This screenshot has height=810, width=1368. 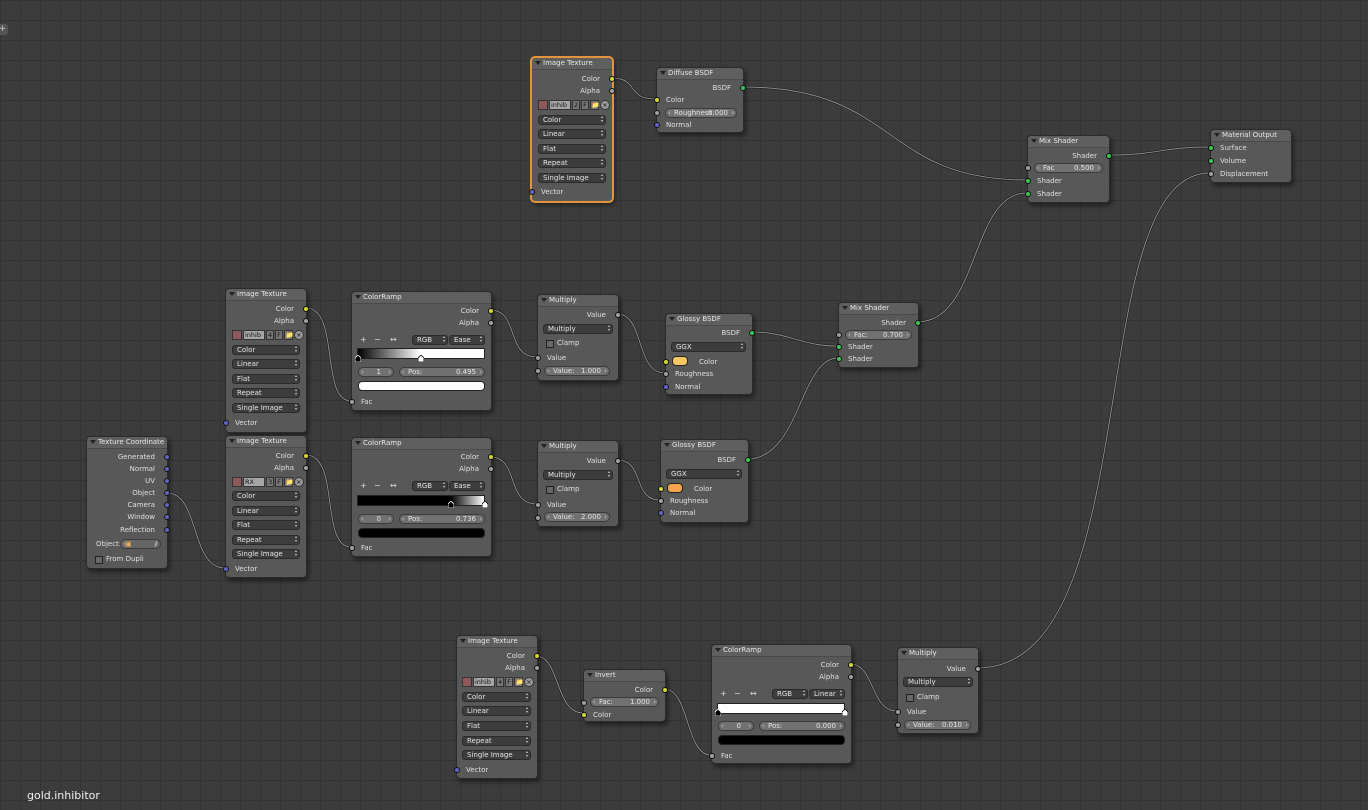 What do you see at coordinates (167, 530) in the screenshot?
I see `output-reflection-socket` at bounding box center [167, 530].